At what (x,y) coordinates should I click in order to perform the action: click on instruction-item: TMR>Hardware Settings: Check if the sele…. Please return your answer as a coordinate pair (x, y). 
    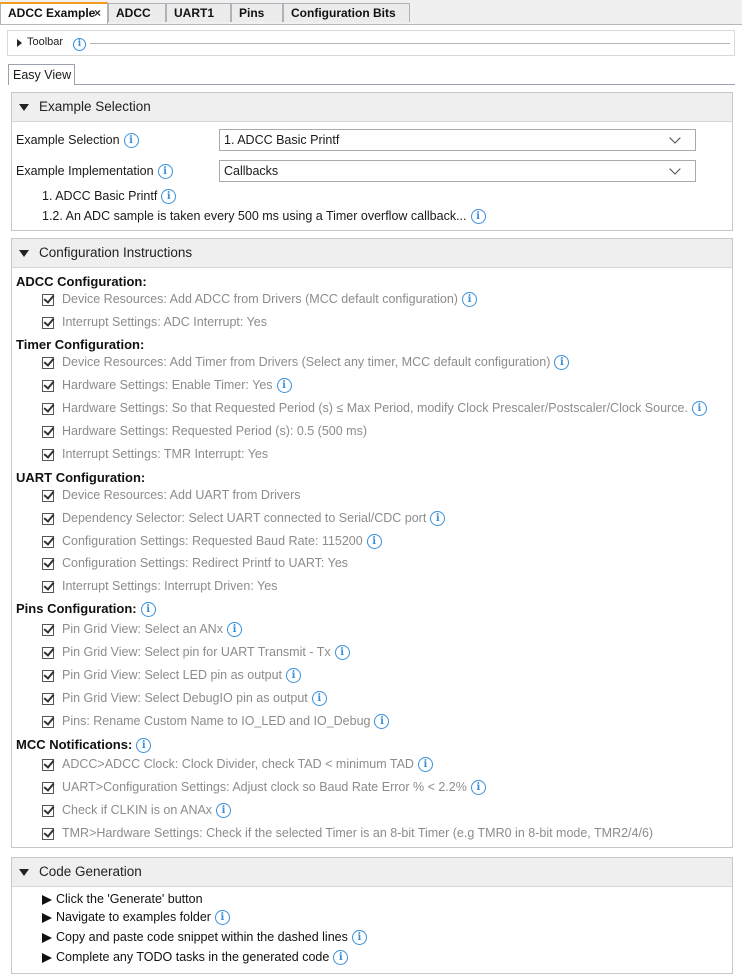
    Looking at the image, I should click on (347, 835).